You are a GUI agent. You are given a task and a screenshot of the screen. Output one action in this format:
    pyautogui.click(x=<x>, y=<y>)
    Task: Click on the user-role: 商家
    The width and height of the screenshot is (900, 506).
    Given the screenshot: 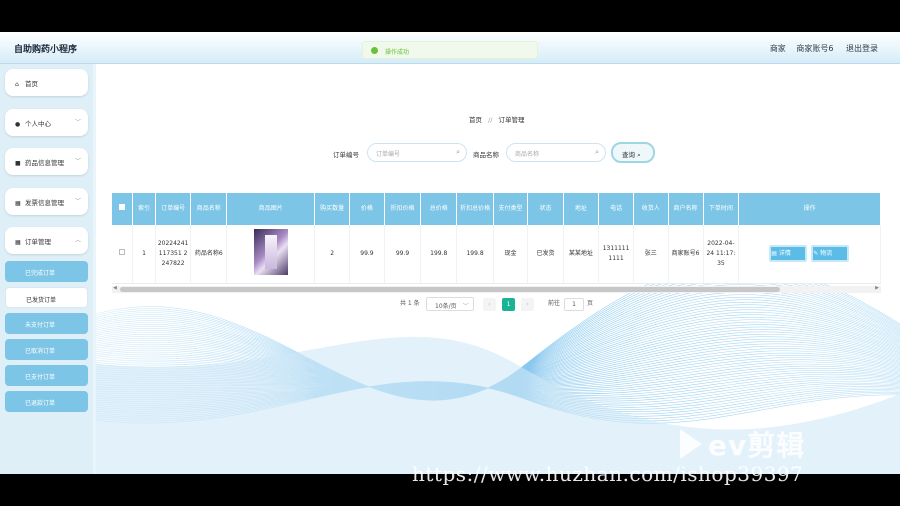 What is the action you would take?
    pyautogui.click(x=777, y=48)
    